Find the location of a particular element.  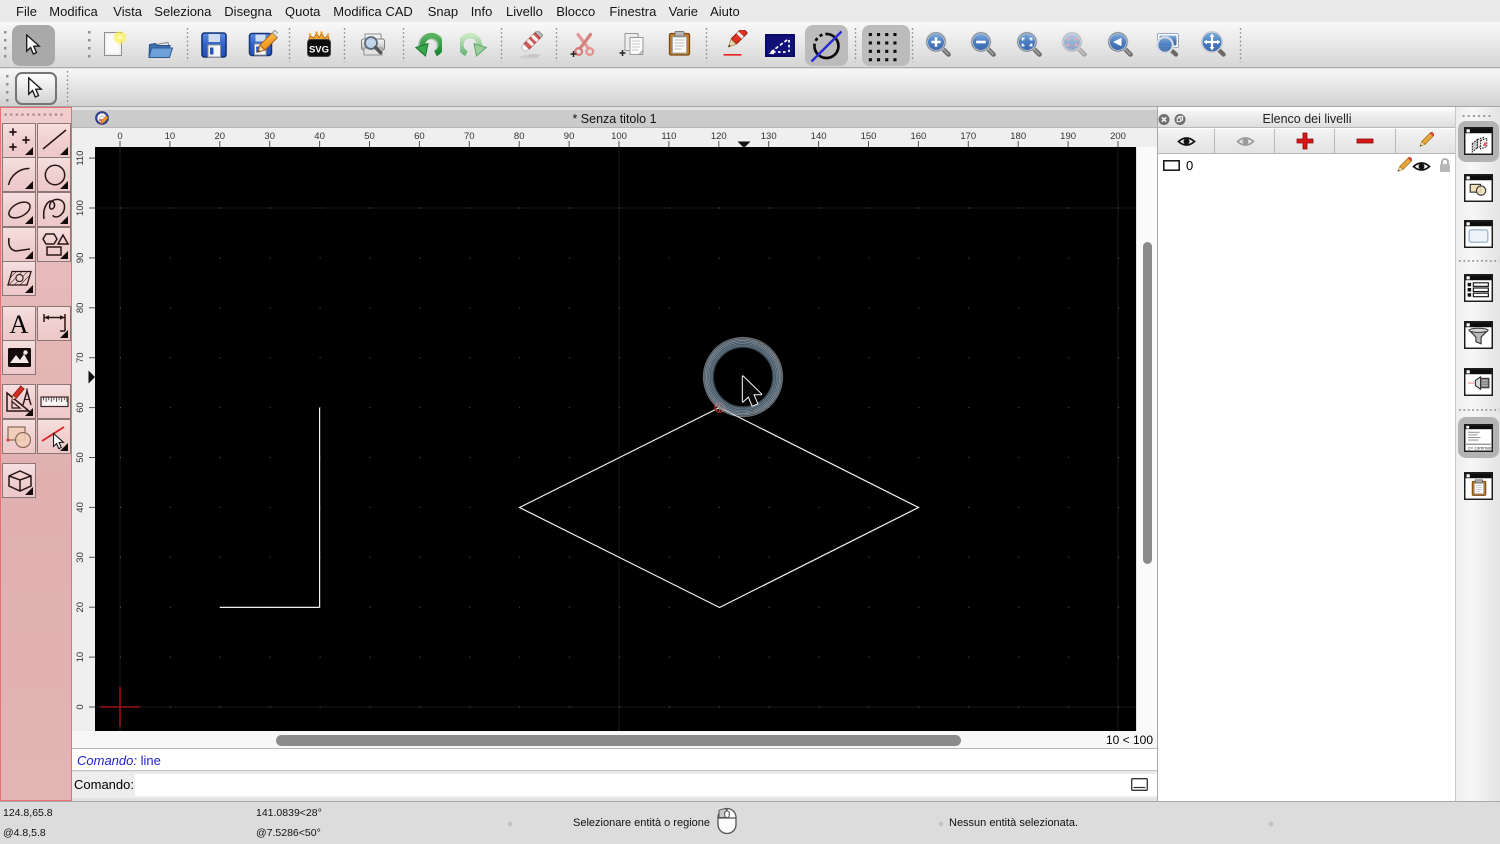

svg-text: 150 is located at coordinates (869, 136).